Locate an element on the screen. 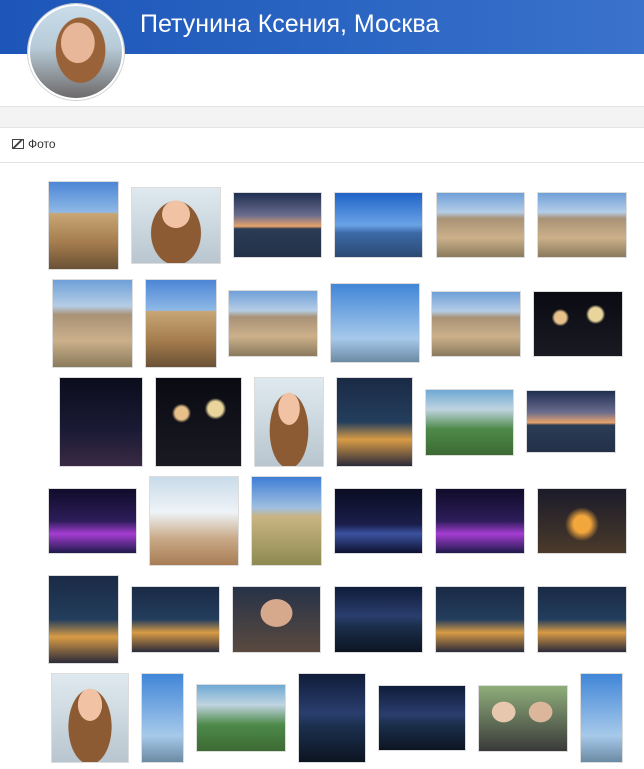  section-divider is located at coordinates (322, 162).